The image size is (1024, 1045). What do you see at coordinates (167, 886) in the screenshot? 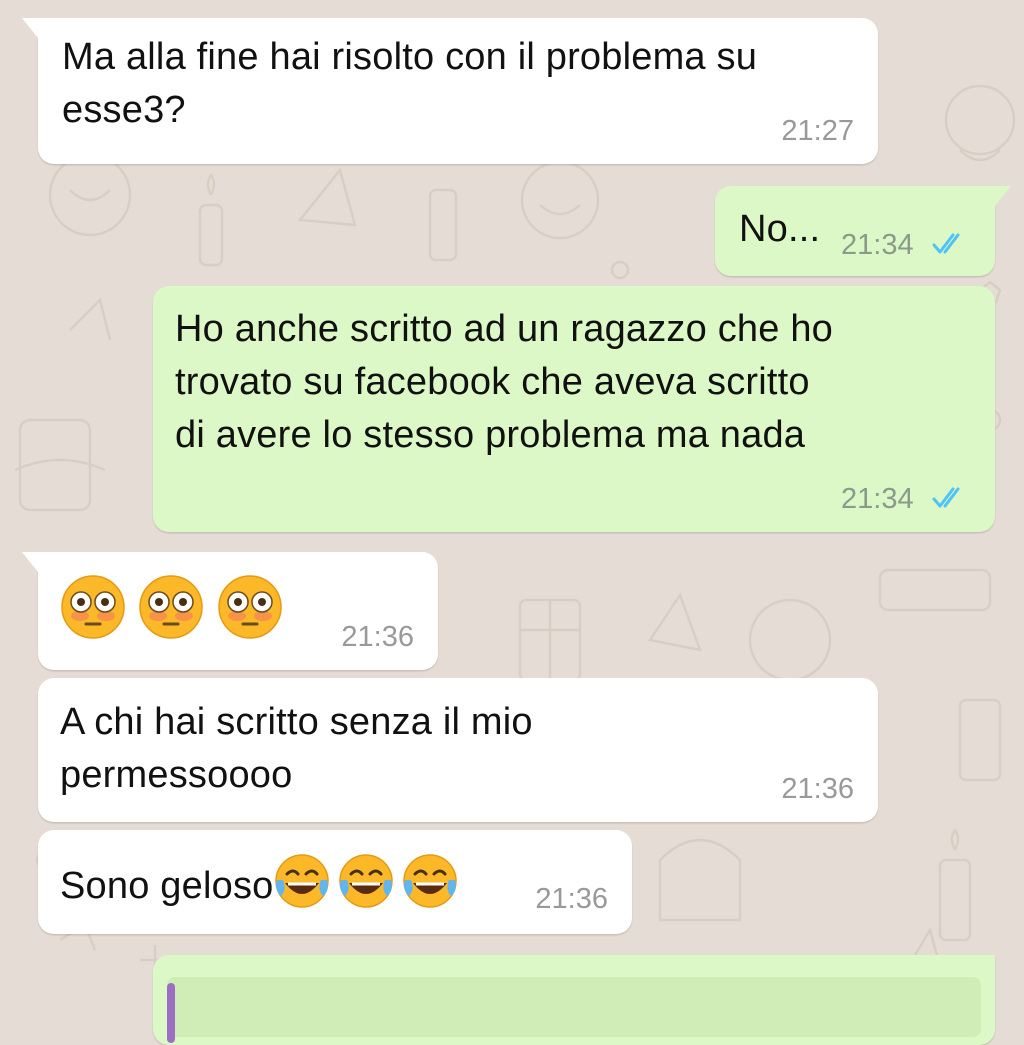
I see `message-text: Sono geloso` at bounding box center [167, 886].